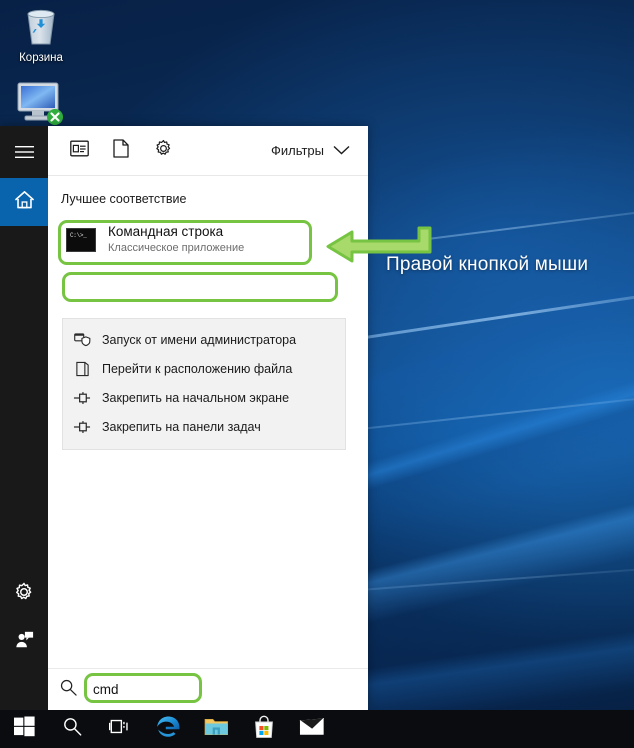  I want to click on taskbar-edge-button, so click(168, 729).